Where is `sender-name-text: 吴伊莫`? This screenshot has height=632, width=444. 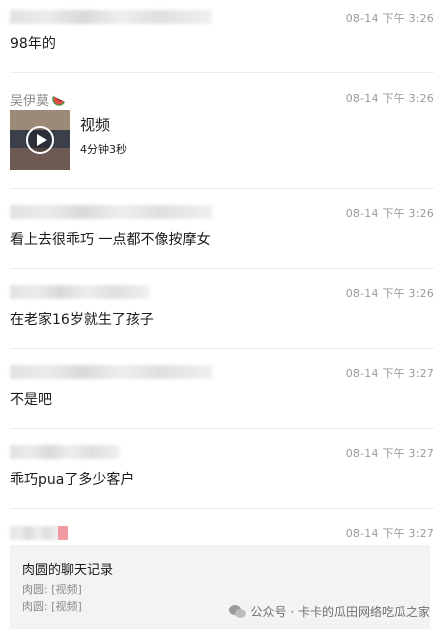 sender-name-text: 吴伊莫 is located at coordinates (30, 101).